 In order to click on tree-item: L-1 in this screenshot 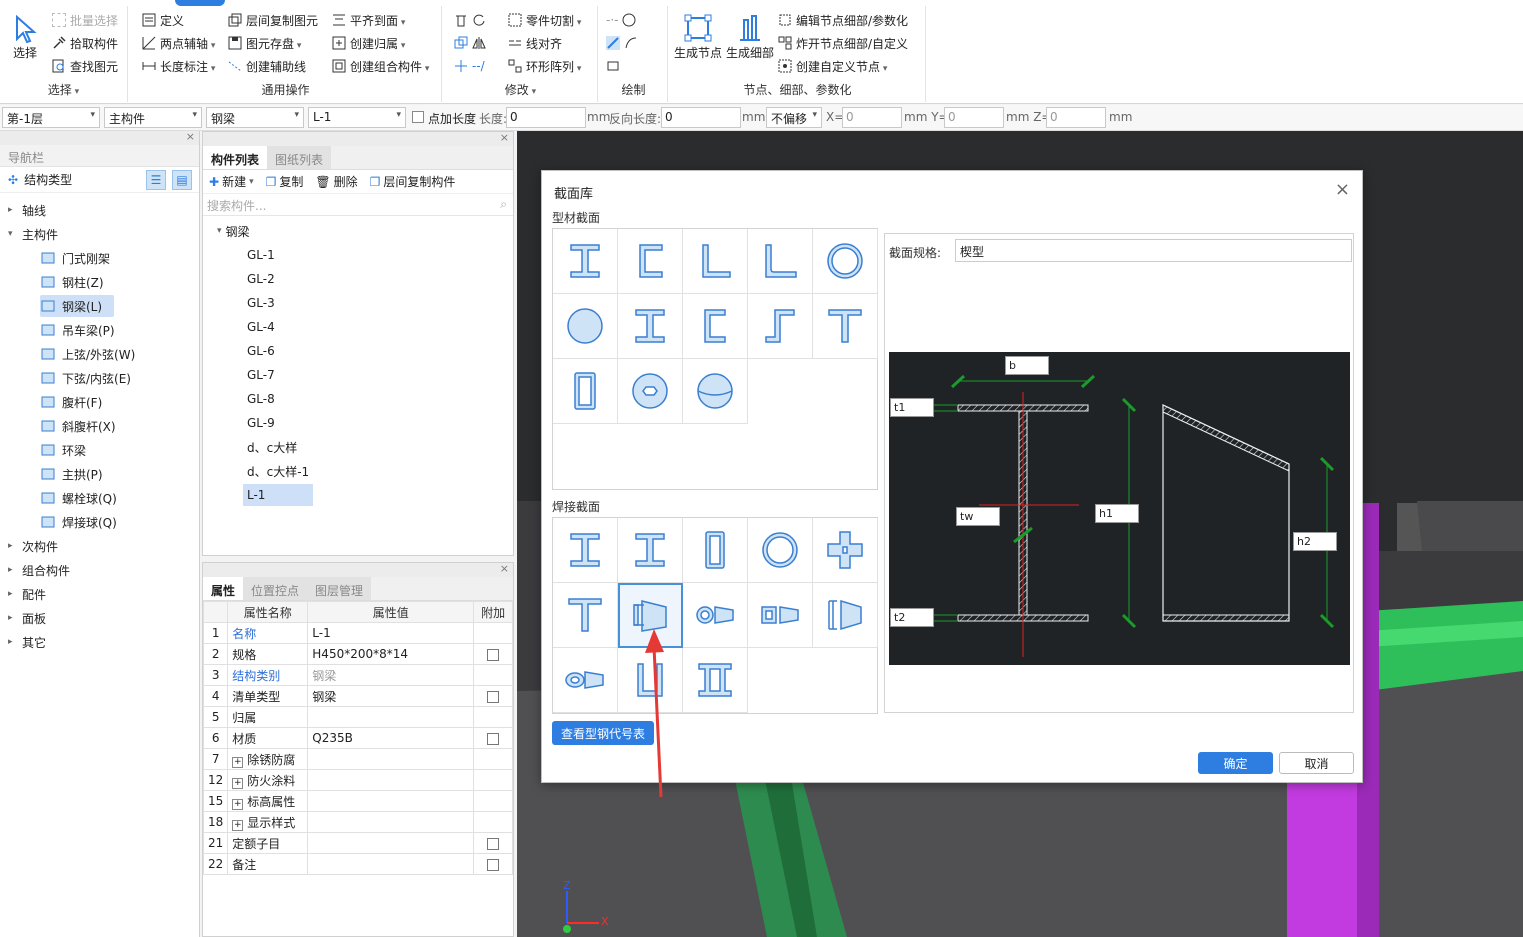, I will do `click(278, 495)`.